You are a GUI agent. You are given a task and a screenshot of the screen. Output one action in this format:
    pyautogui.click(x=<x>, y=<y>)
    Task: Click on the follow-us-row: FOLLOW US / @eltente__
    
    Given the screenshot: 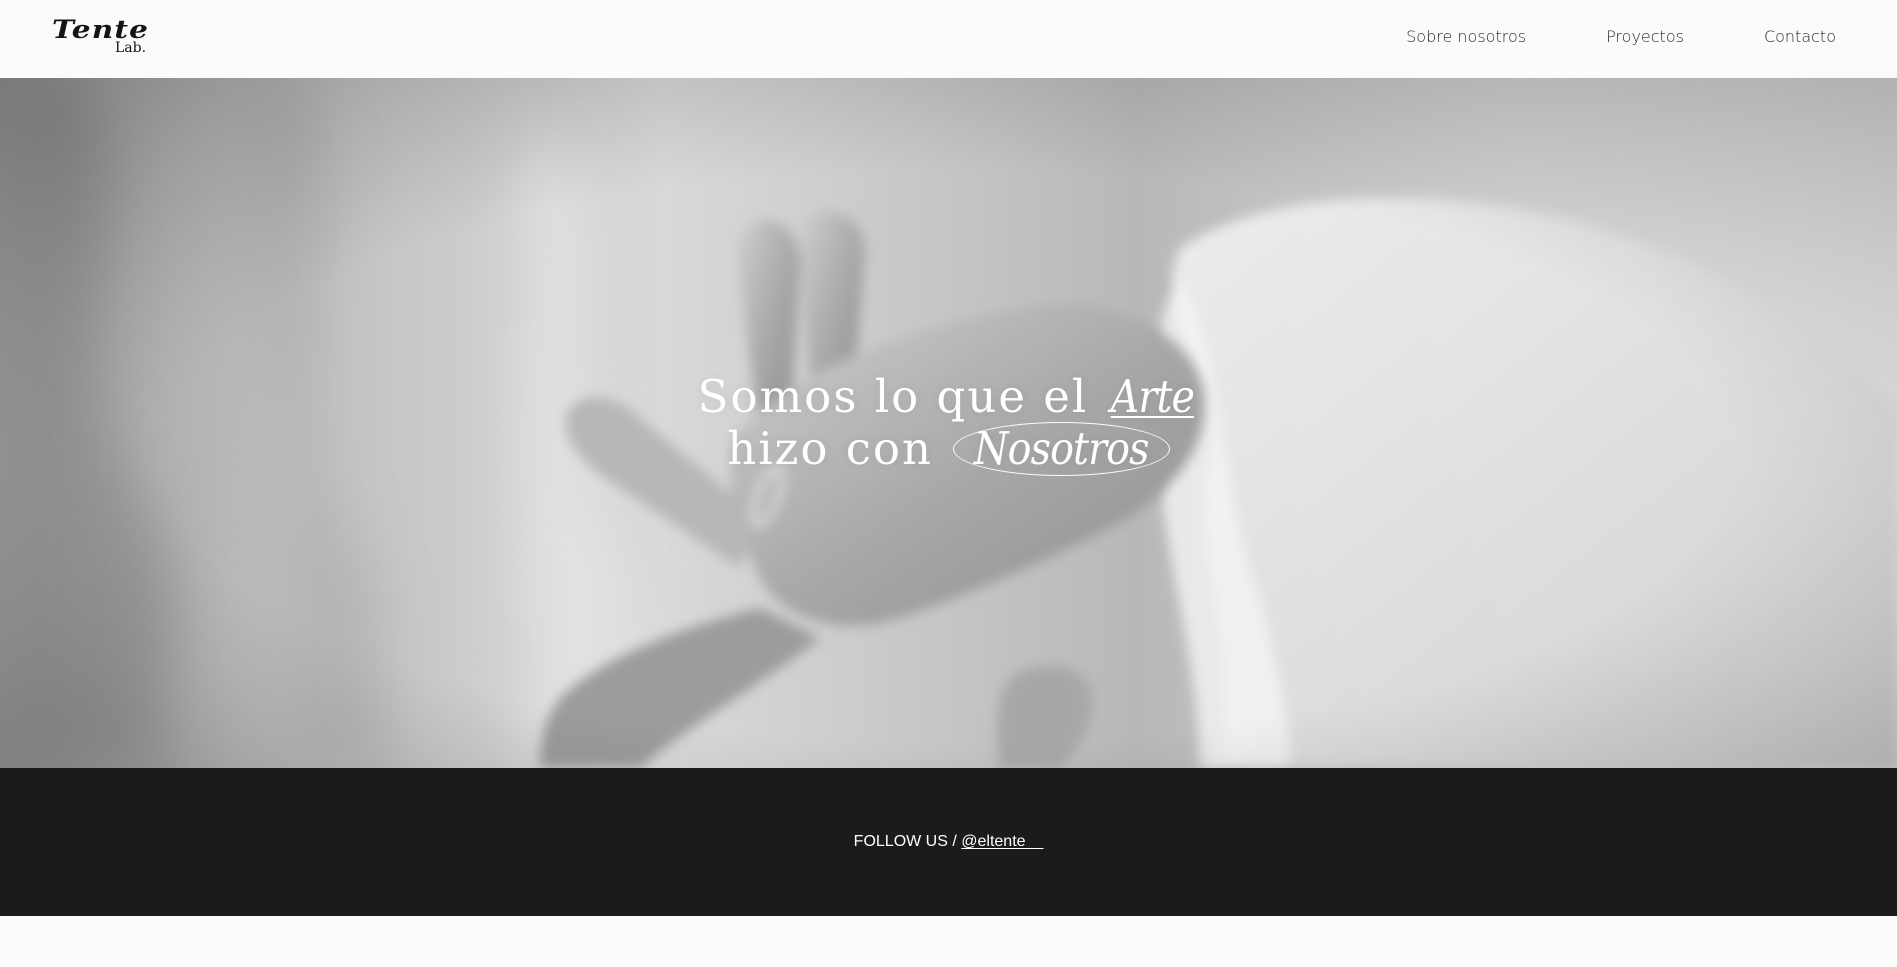 What is the action you would take?
    pyautogui.click(x=948, y=842)
    